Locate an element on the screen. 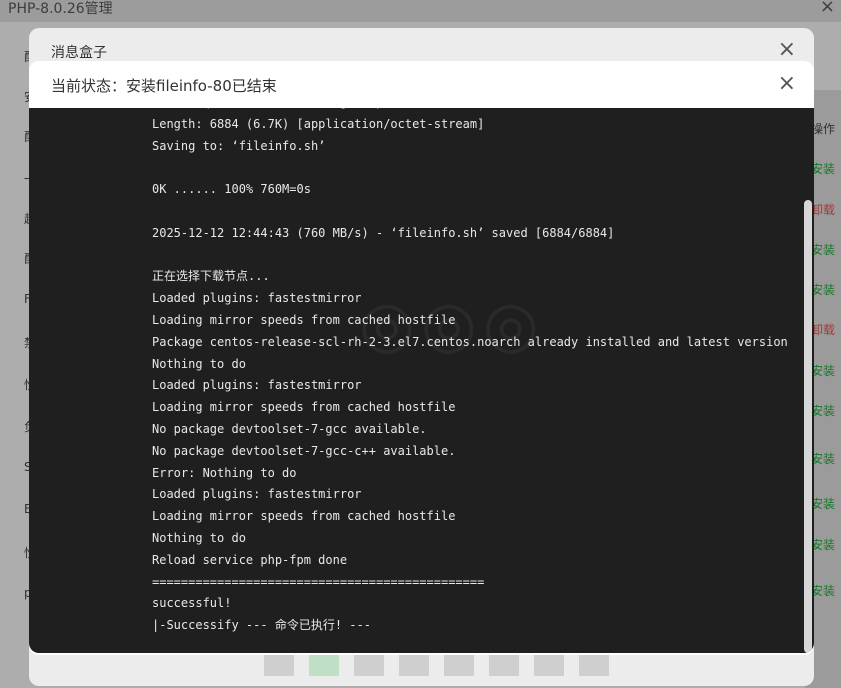 The width and height of the screenshot is (841, 688). terminal-line: 0K ...... 100% 760M=0s is located at coordinates (231, 189).